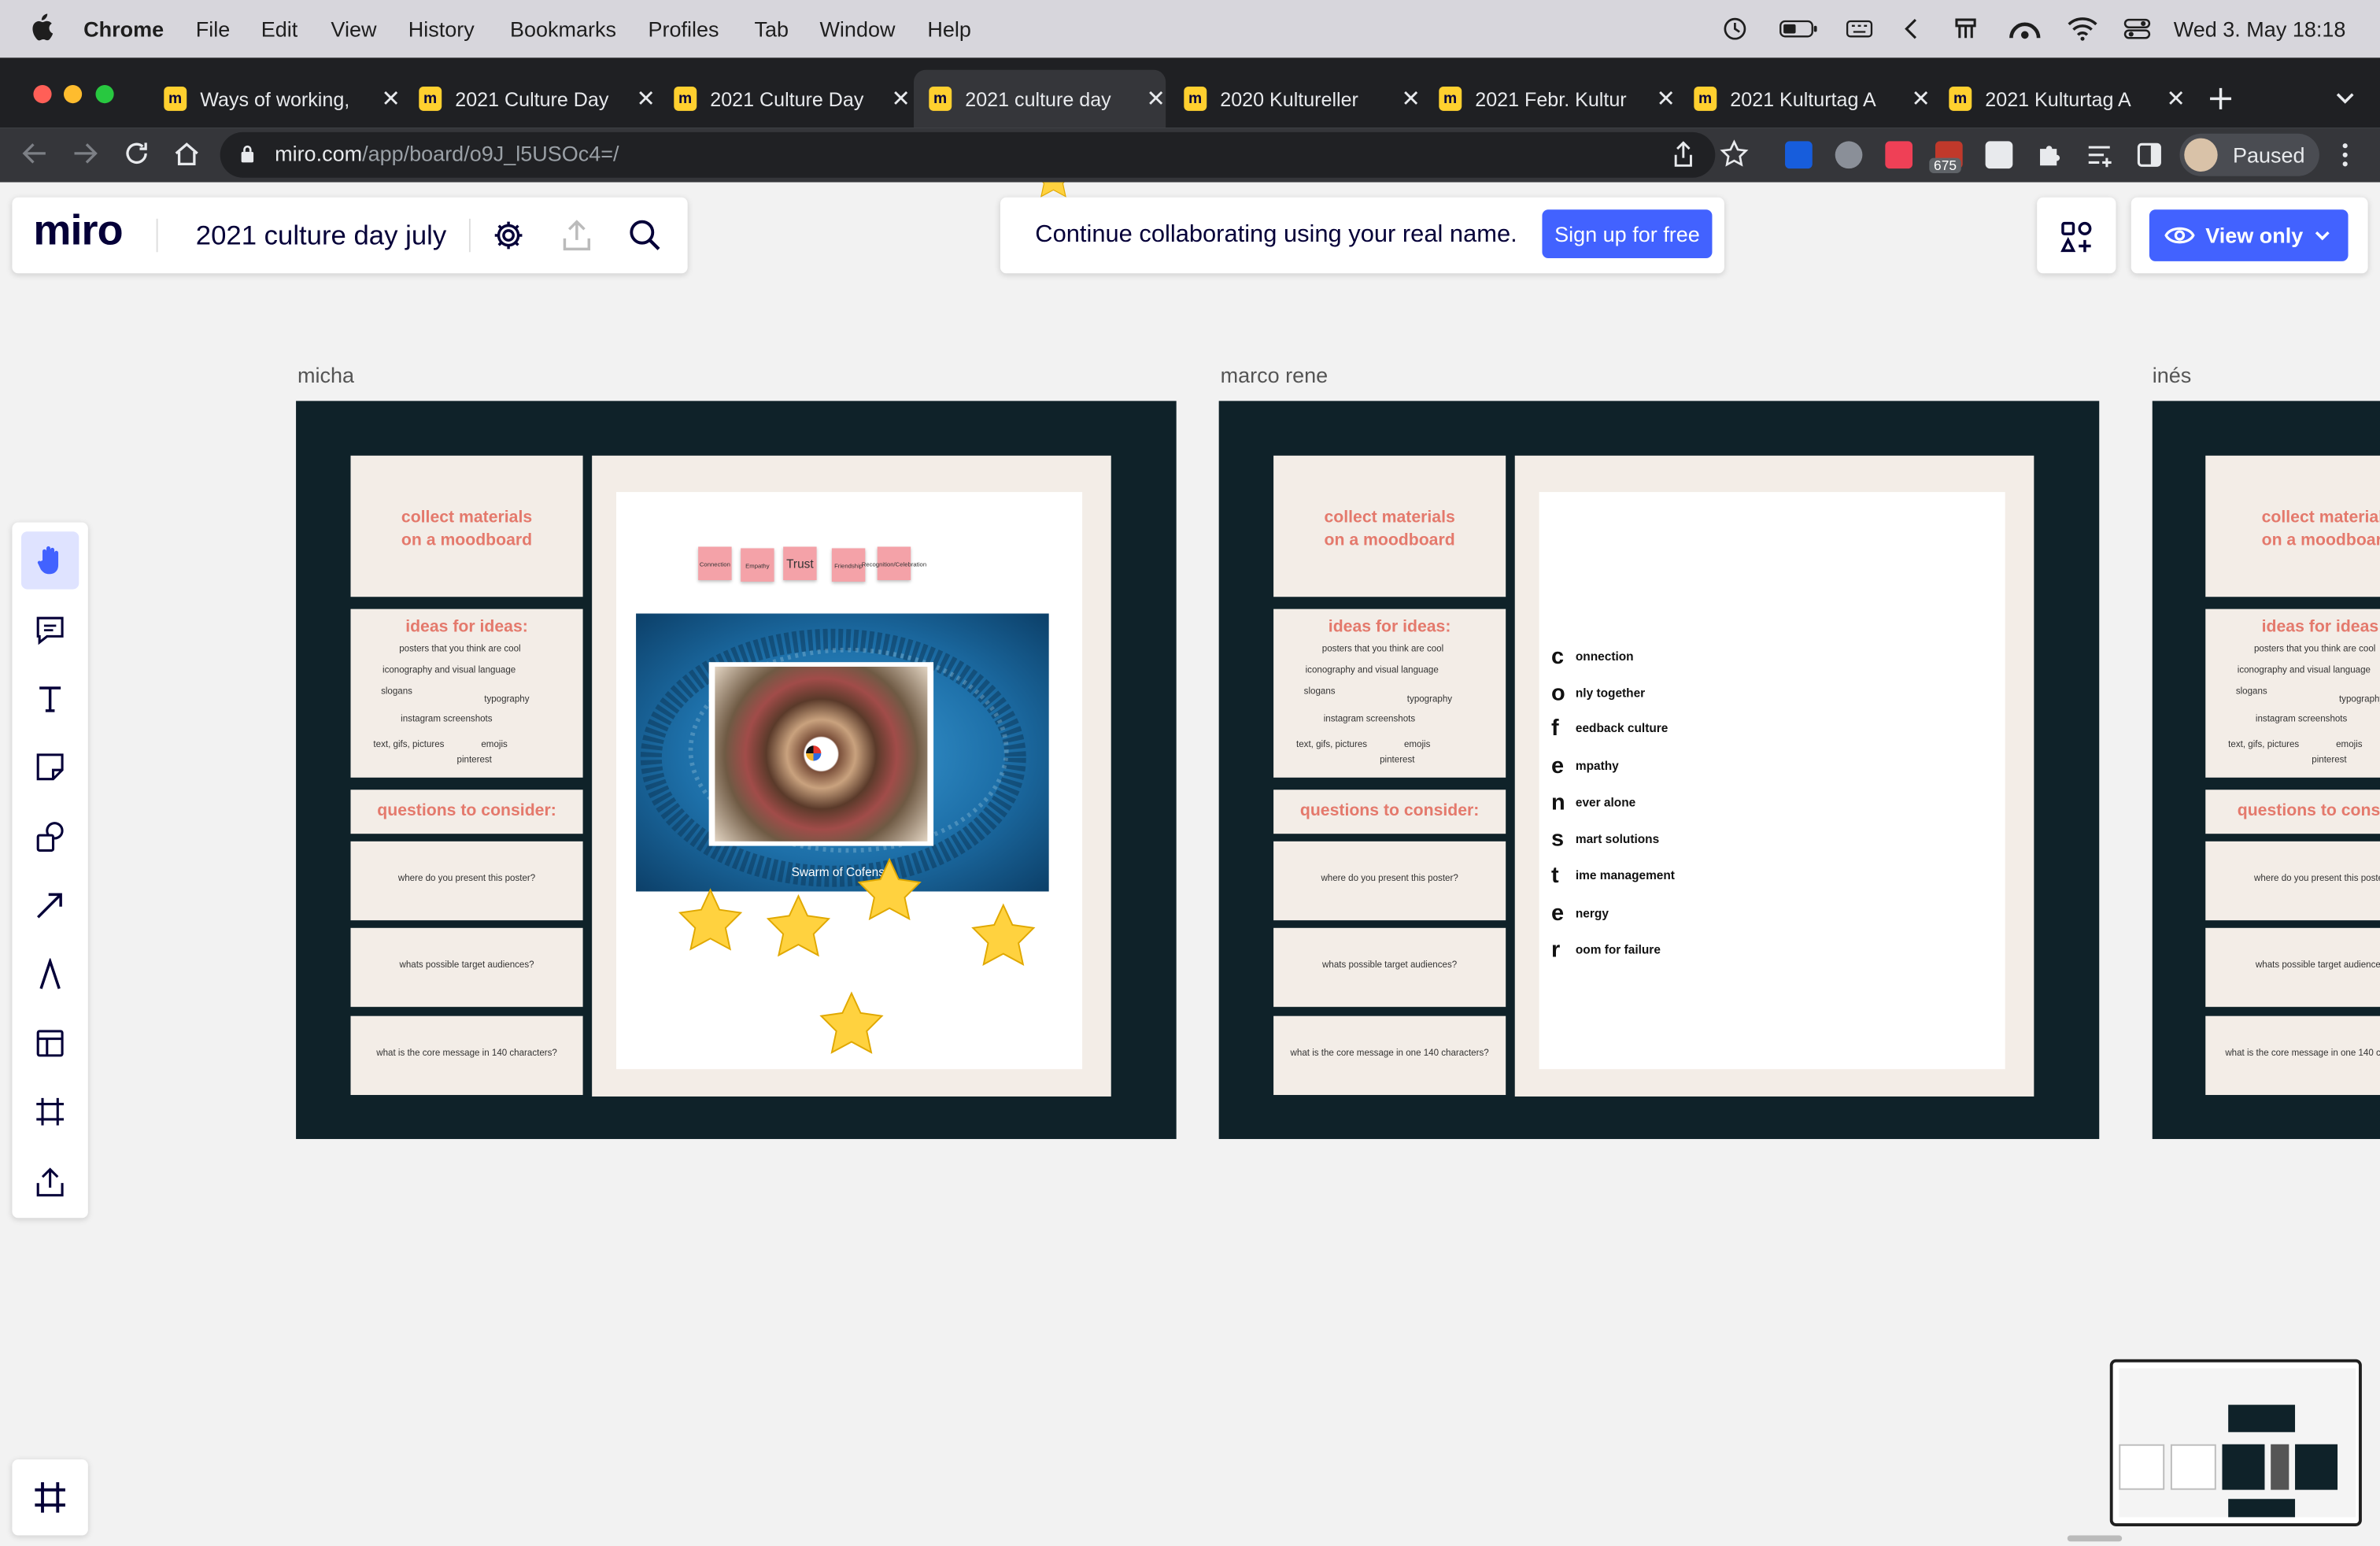  I want to click on lock-icon, so click(247, 154).